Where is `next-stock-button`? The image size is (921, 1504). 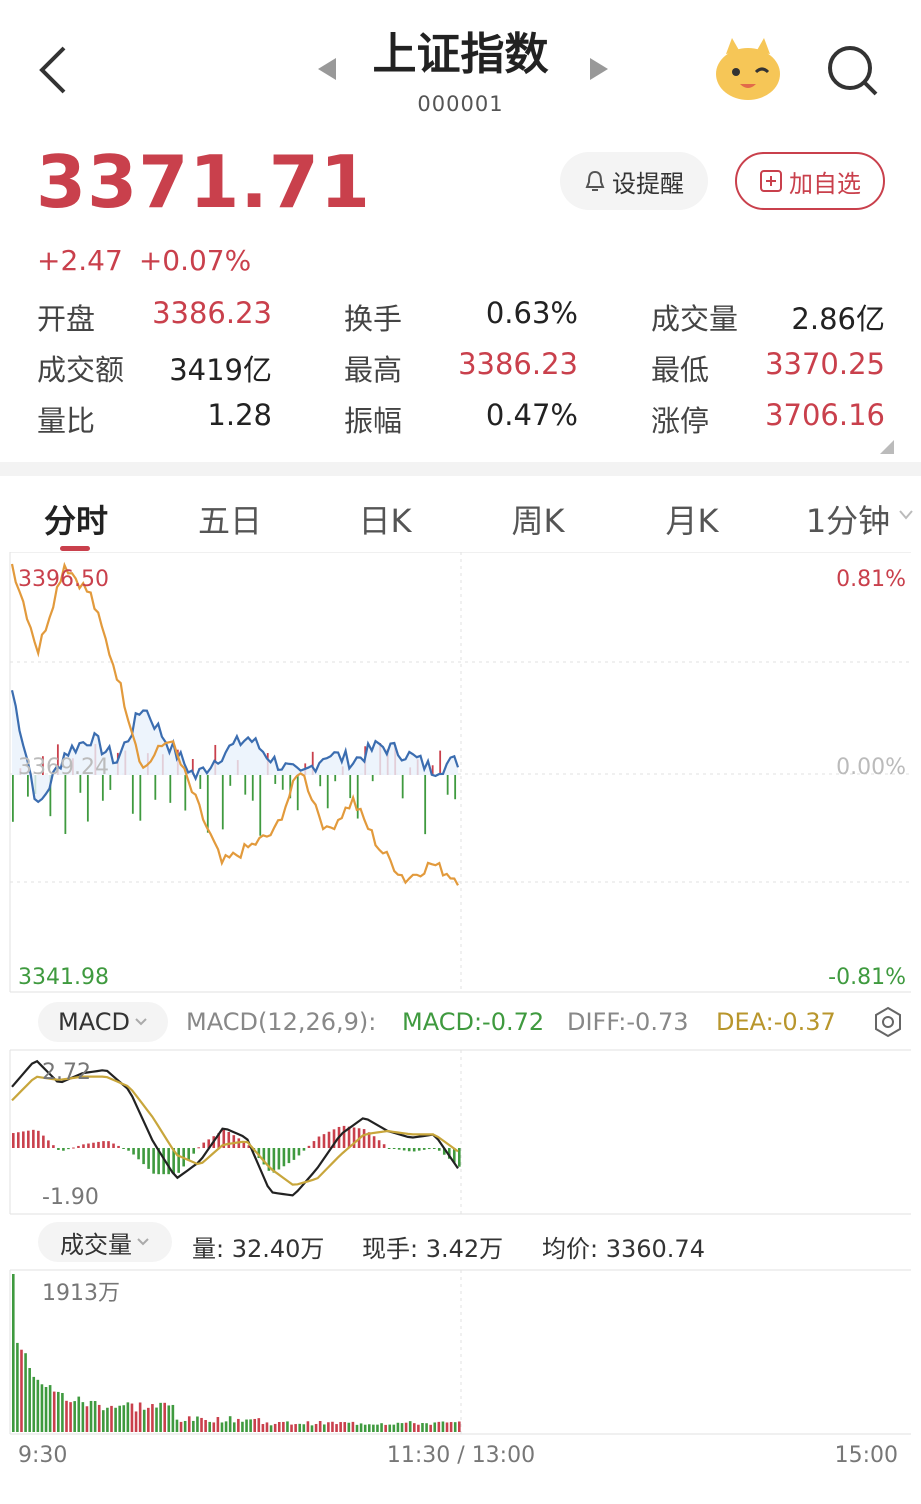
next-stock-button is located at coordinates (599, 71).